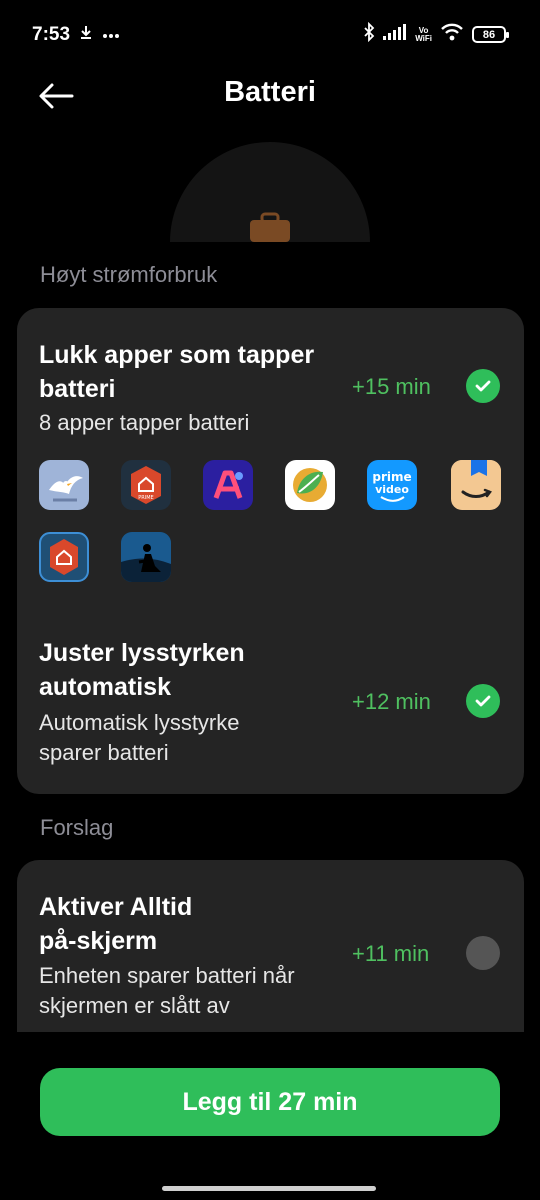  Describe the element at coordinates (391, 386) in the screenshot. I see `close-apps-gain: +15 min` at that location.